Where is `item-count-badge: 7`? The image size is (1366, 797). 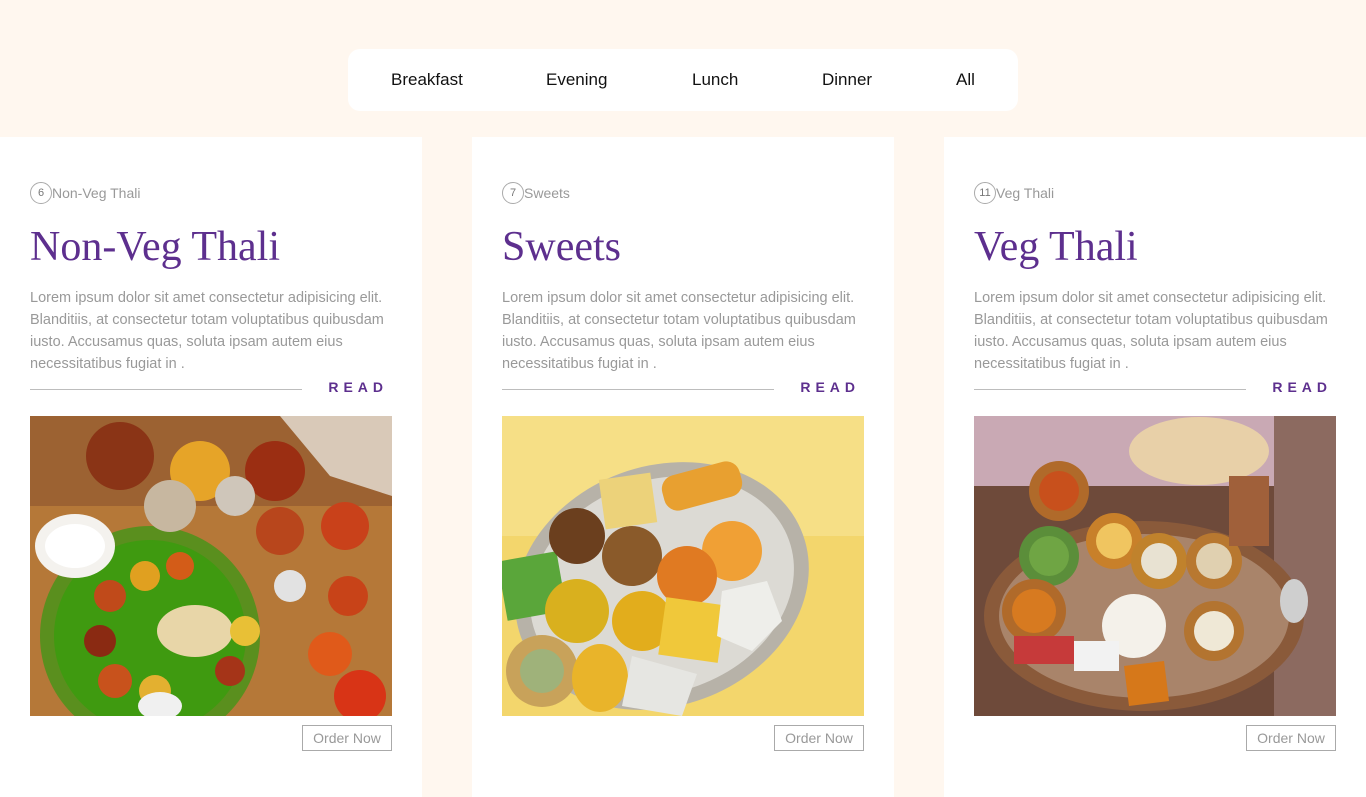
item-count-badge: 7 is located at coordinates (513, 193).